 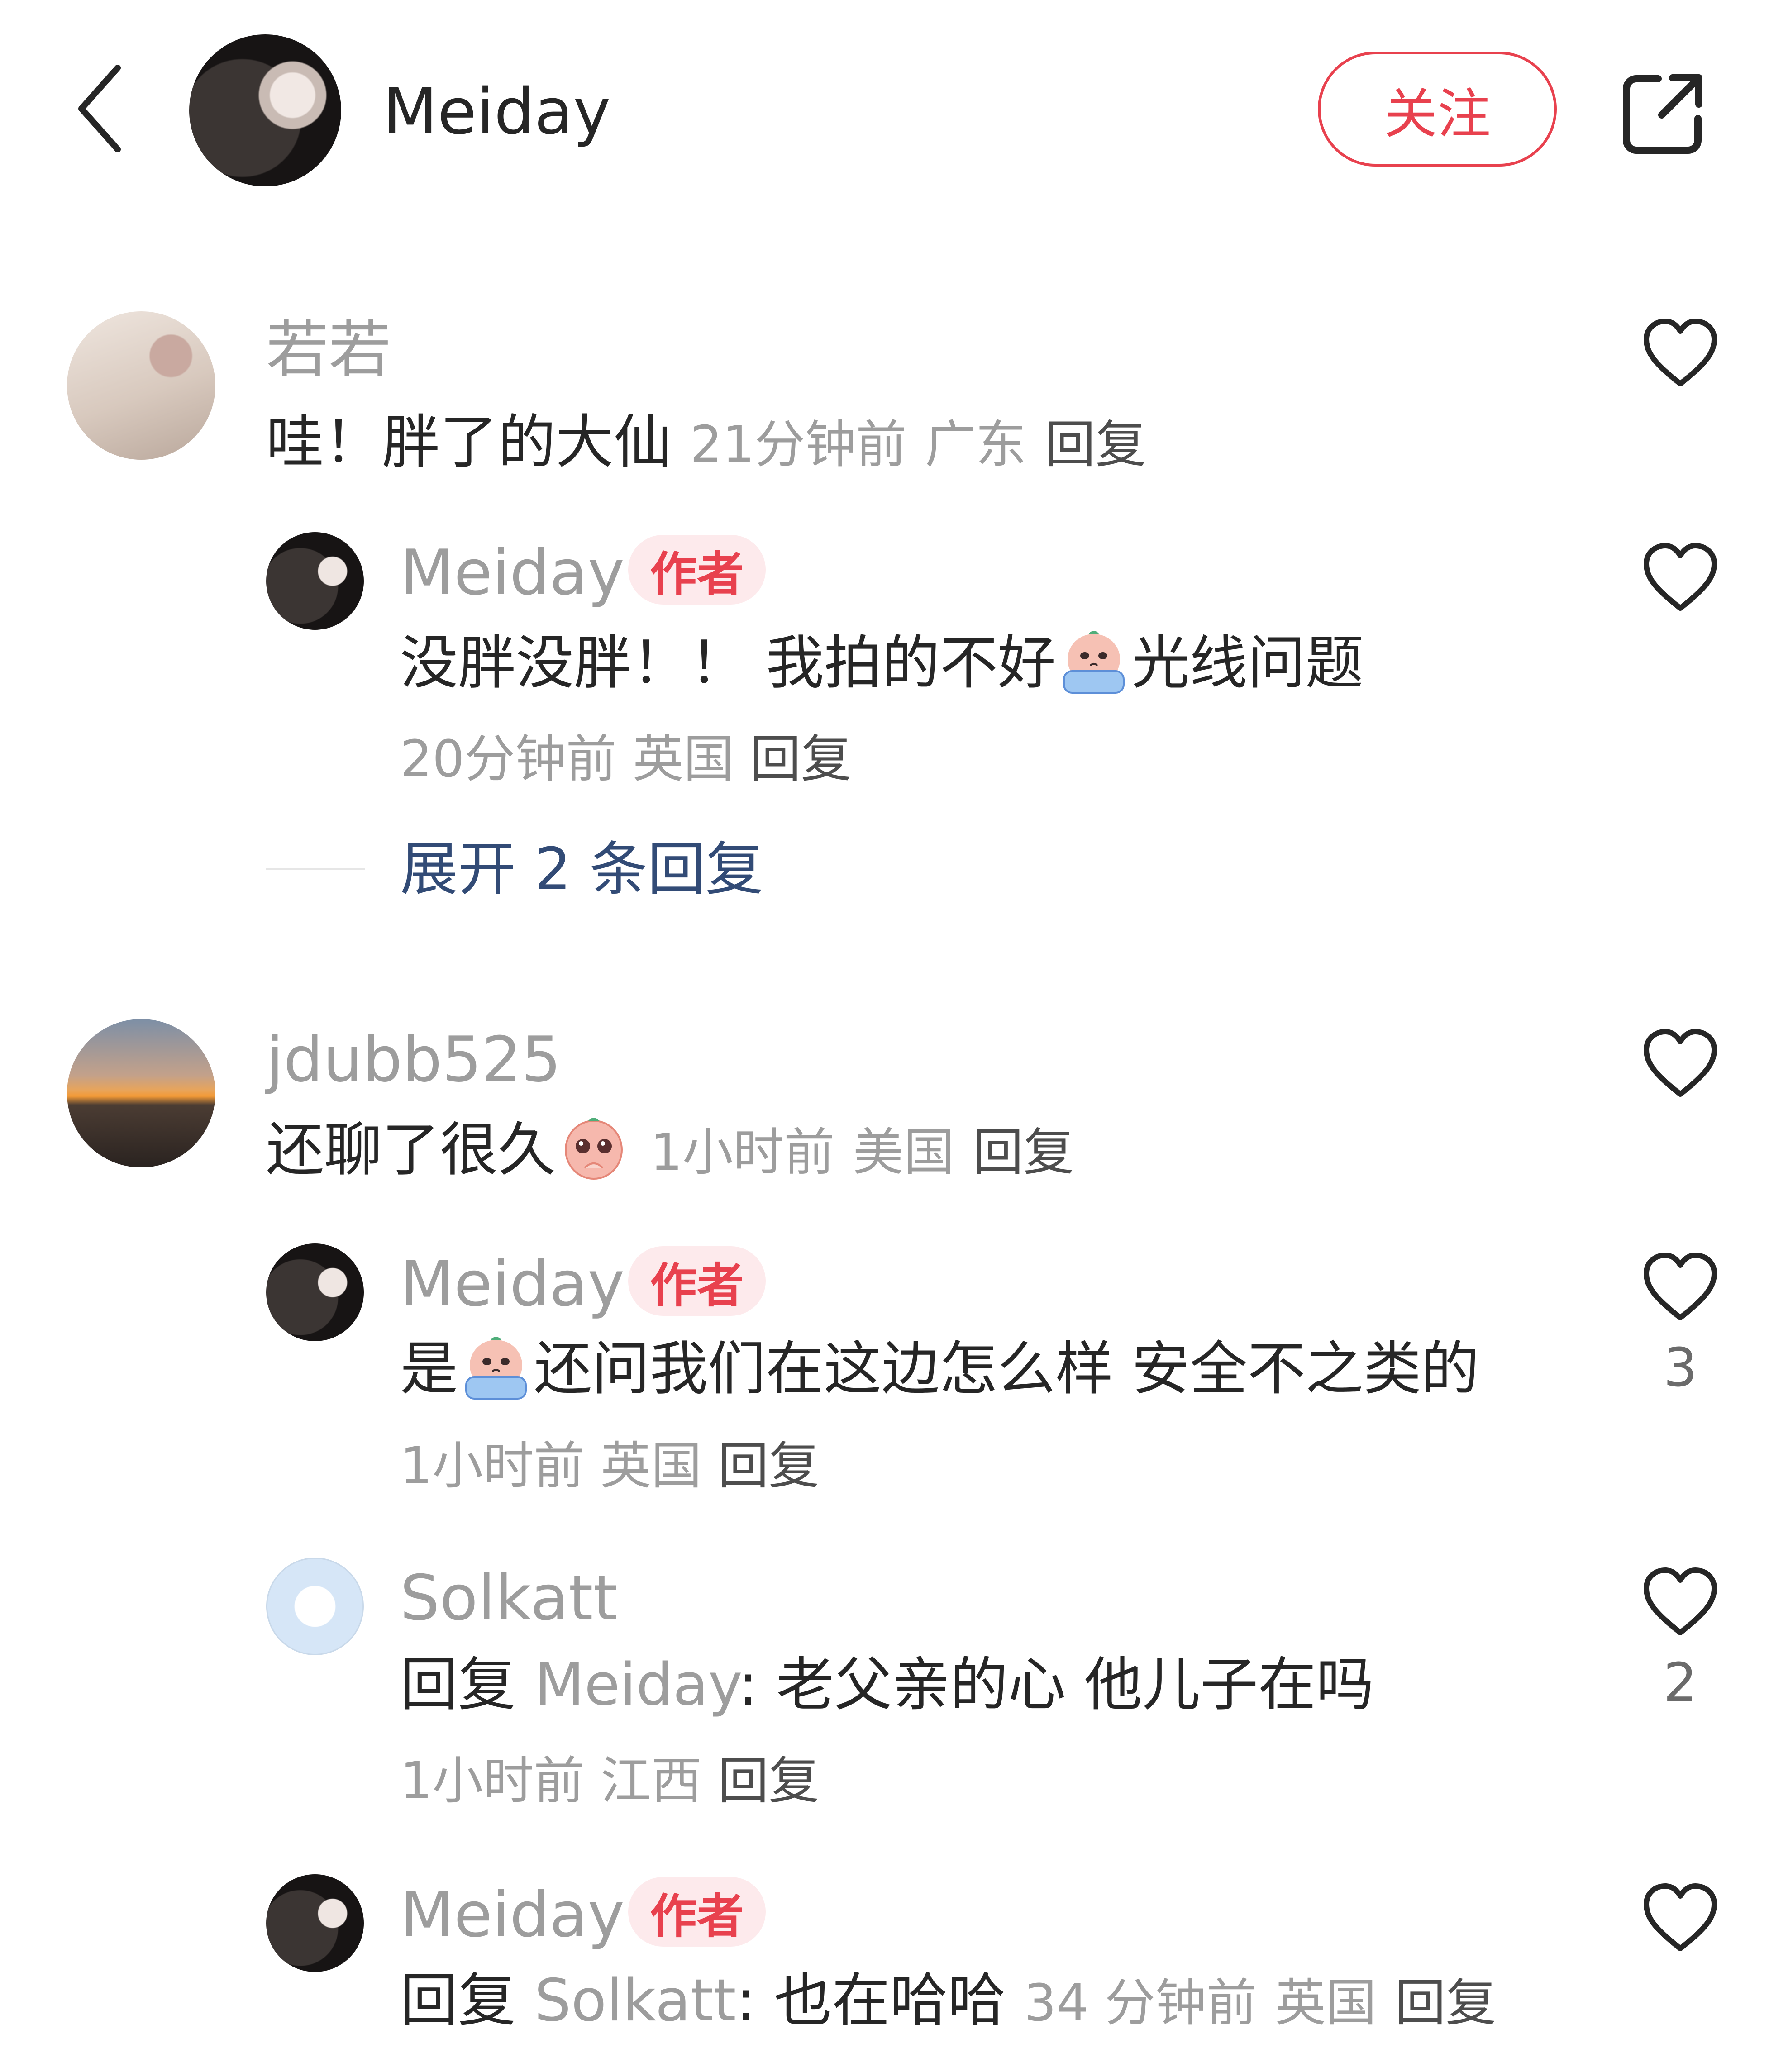 What do you see at coordinates (1663, 113) in the screenshot?
I see `share-icon` at bounding box center [1663, 113].